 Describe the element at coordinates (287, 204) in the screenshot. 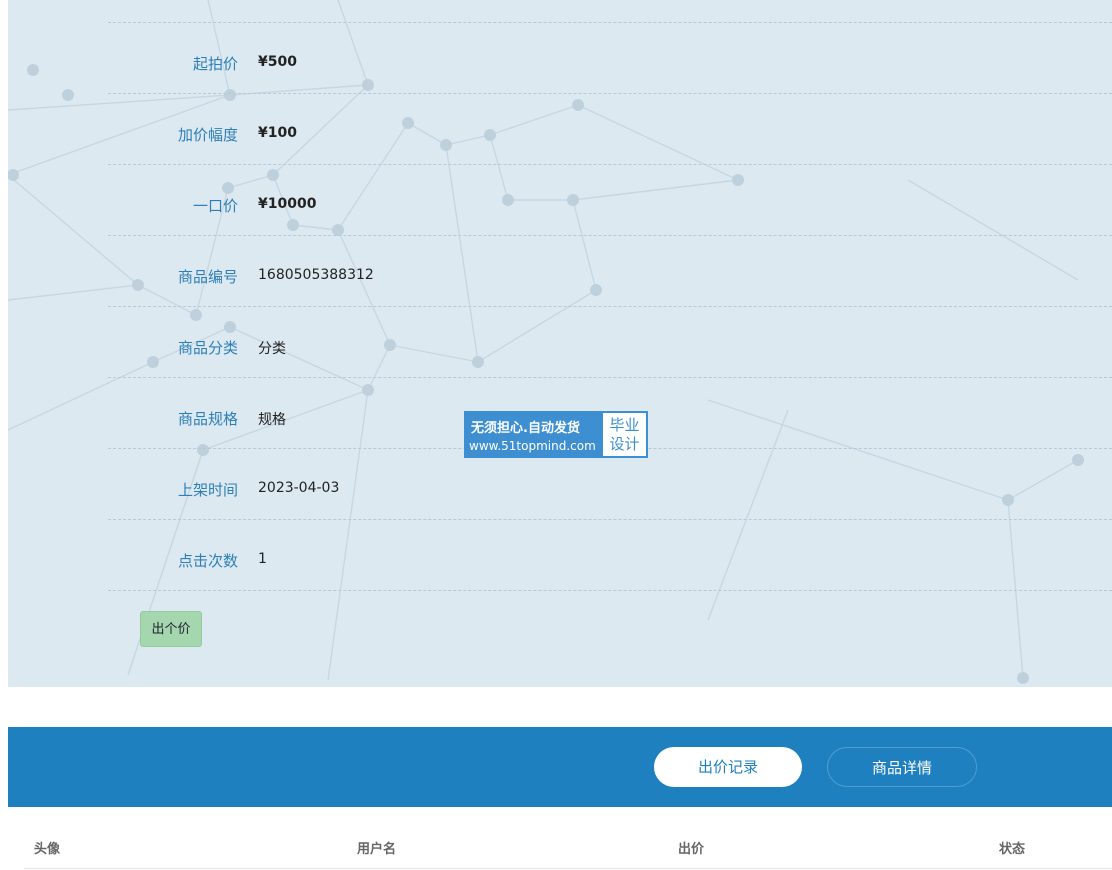

I see `detail-value: ¥10000` at that location.